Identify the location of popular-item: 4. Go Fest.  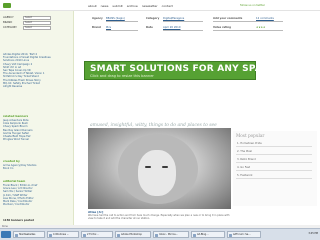
(274, 168).